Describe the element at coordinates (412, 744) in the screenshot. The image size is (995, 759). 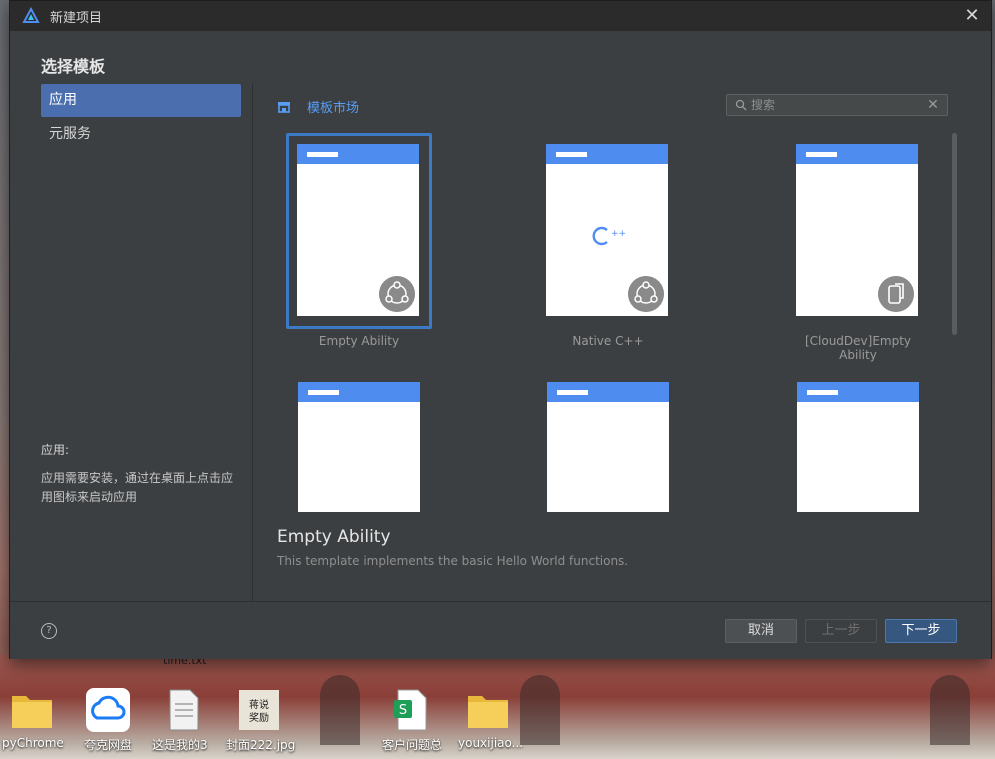
I see `desktop-icon-label: 客户问题总` at that location.